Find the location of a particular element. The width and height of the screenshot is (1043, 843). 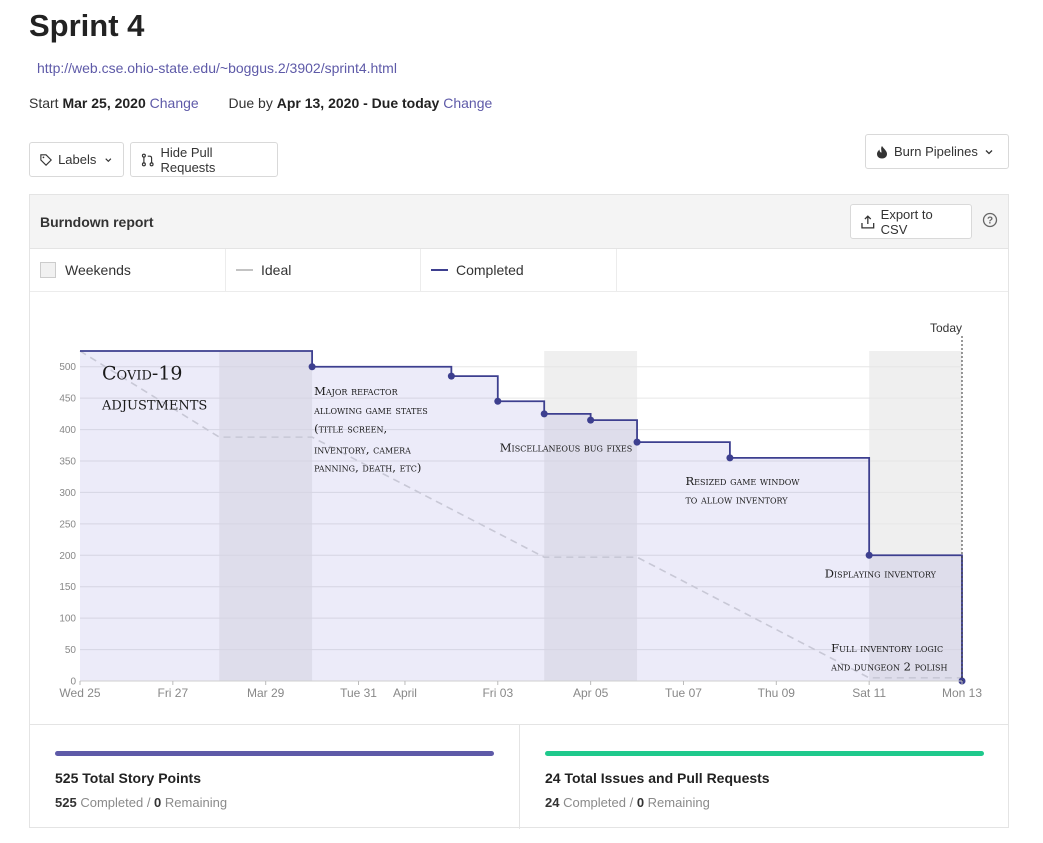

y-tick-label: 300 is located at coordinates (67, 493).